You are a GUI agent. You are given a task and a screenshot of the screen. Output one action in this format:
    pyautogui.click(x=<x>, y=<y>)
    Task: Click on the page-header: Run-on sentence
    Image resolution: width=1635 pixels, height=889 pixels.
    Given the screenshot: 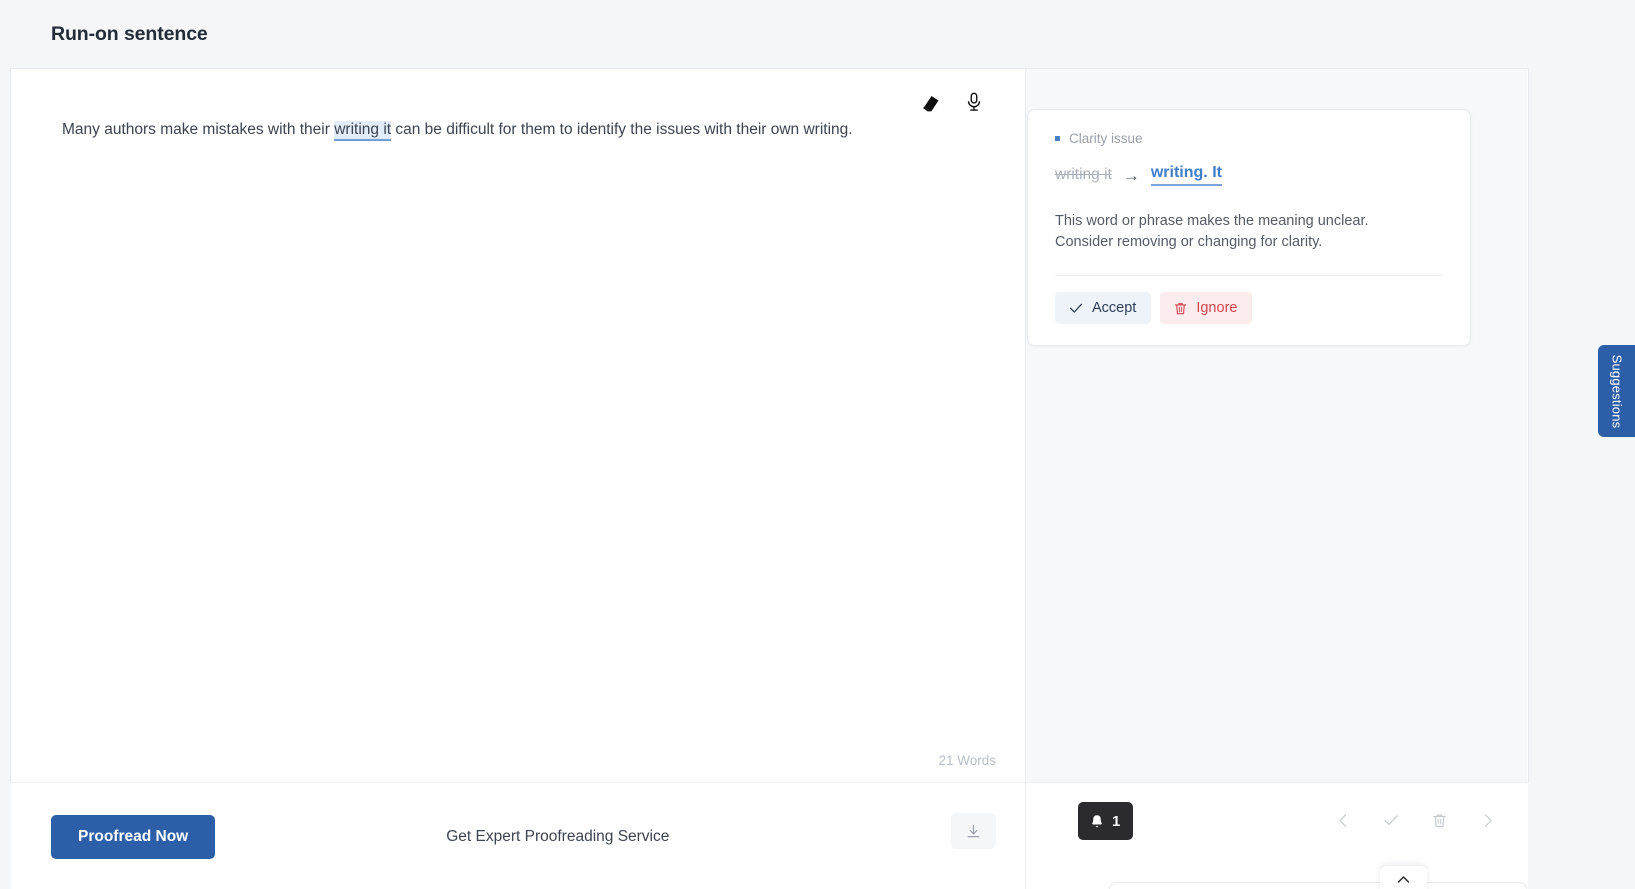 What is the action you would take?
    pyautogui.click(x=764, y=34)
    